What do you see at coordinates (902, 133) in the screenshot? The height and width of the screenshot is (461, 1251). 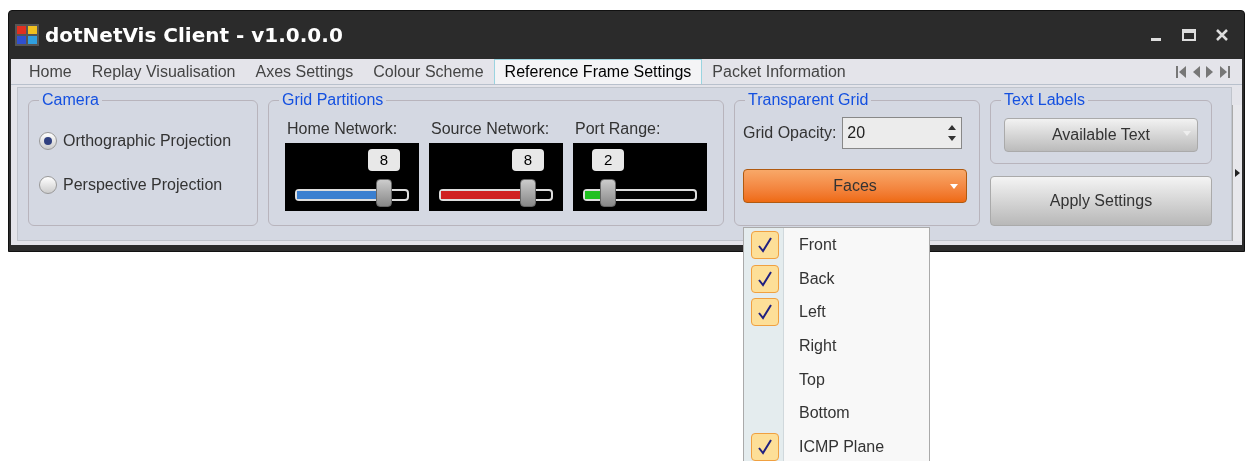 I see `number-field: 20` at bounding box center [902, 133].